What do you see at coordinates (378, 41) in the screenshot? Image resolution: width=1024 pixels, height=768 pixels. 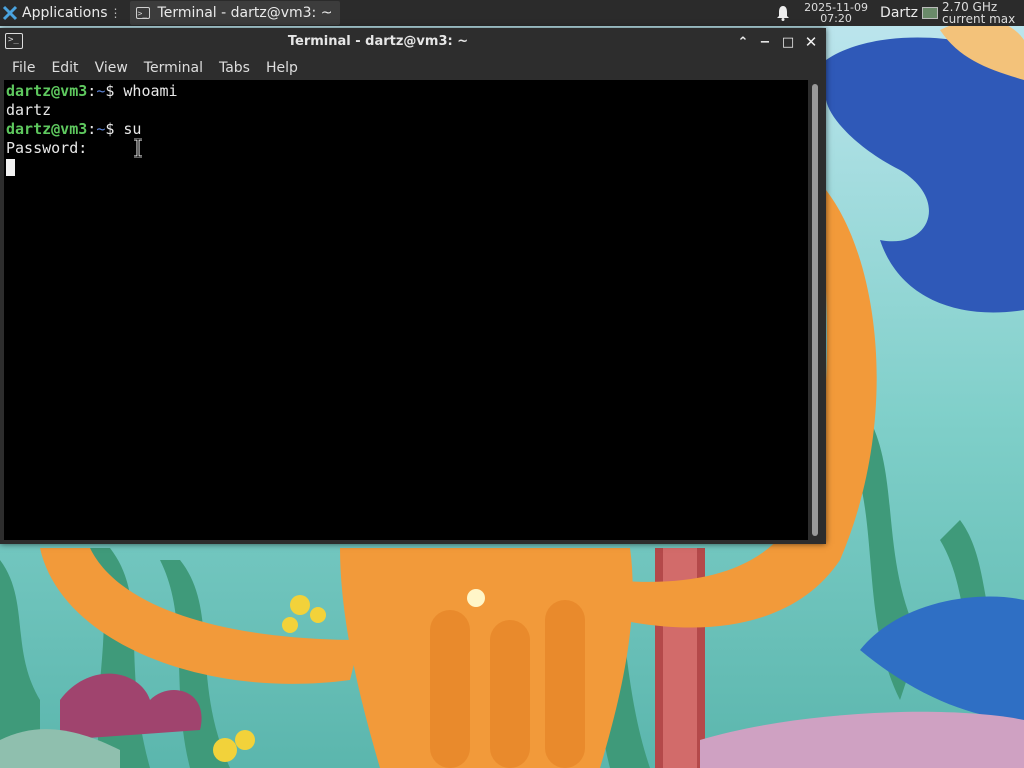 I see `window-title: Terminal - dartz@vm3: ~` at bounding box center [378, 41].